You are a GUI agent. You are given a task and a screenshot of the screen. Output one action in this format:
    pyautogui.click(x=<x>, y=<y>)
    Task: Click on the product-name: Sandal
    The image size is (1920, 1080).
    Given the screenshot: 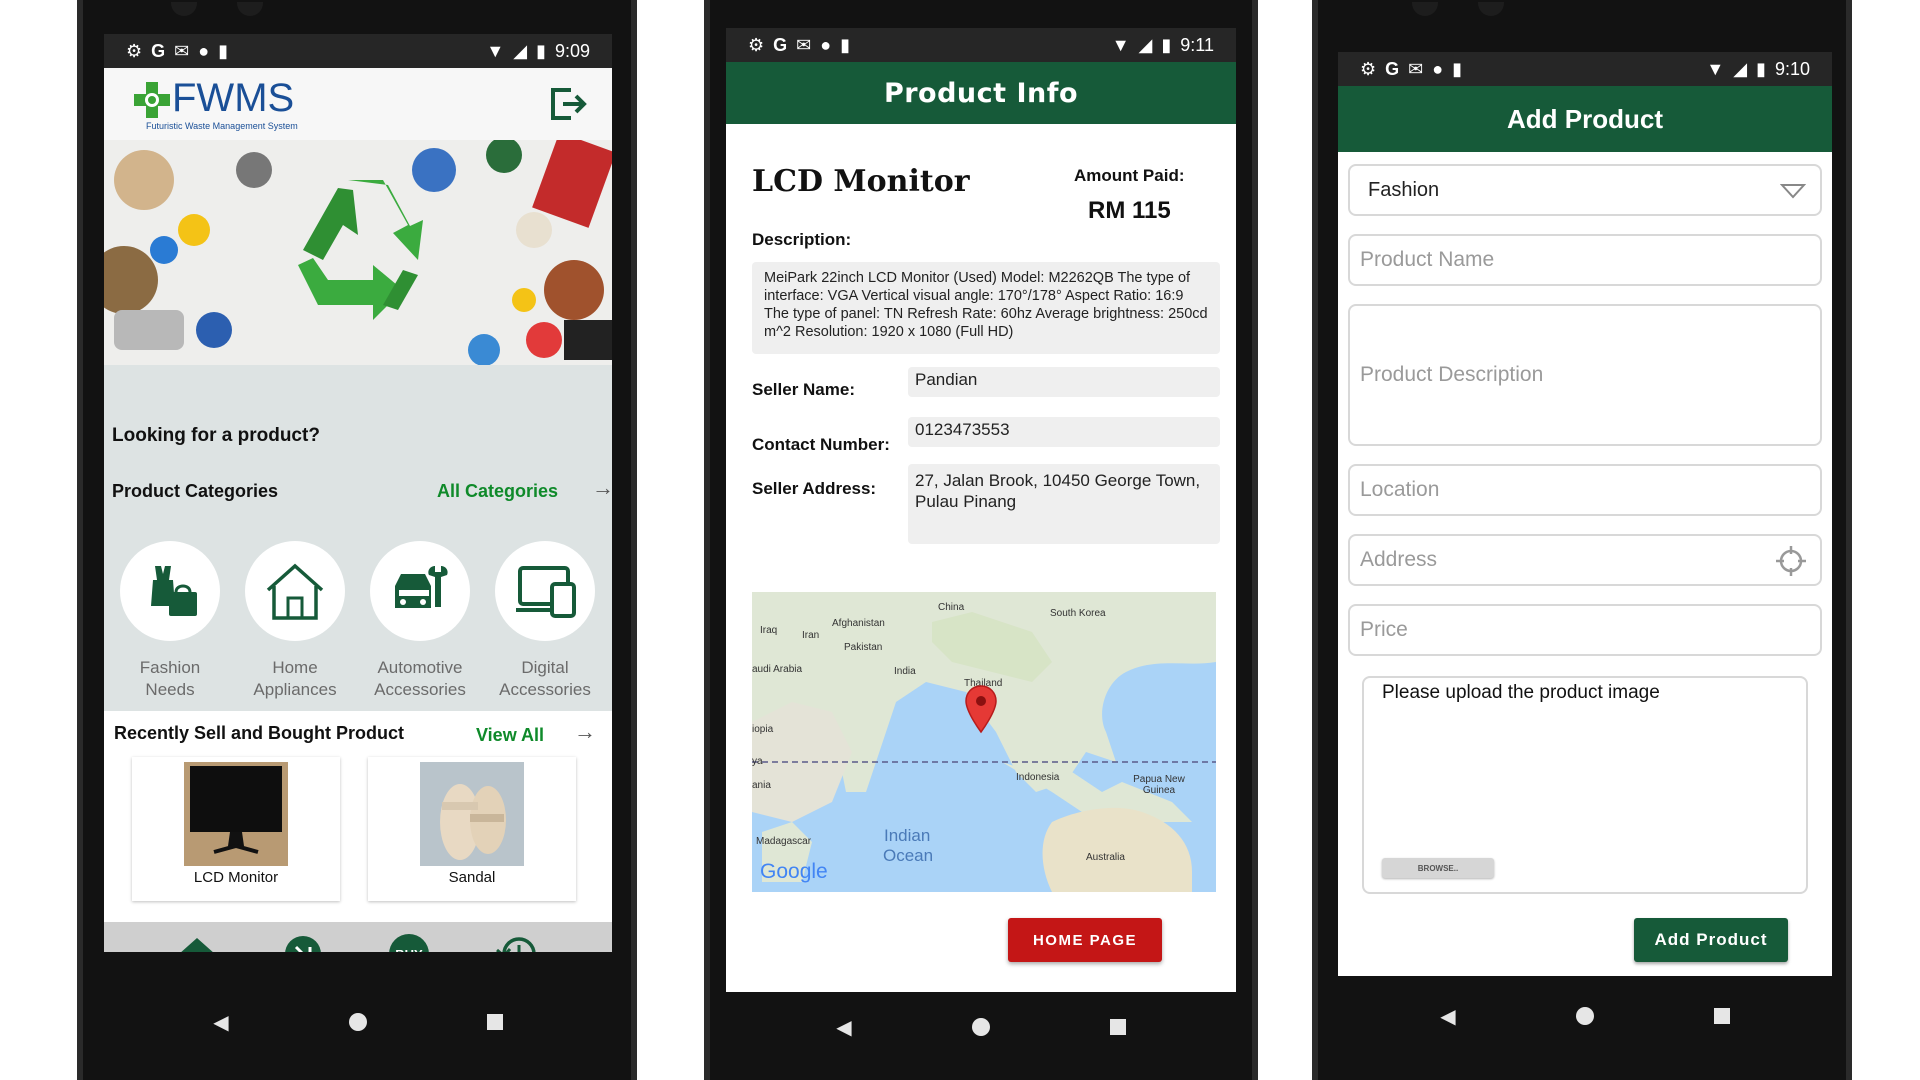 What is the action you would take?
    pyautogui.click(x=472, y=877)
    